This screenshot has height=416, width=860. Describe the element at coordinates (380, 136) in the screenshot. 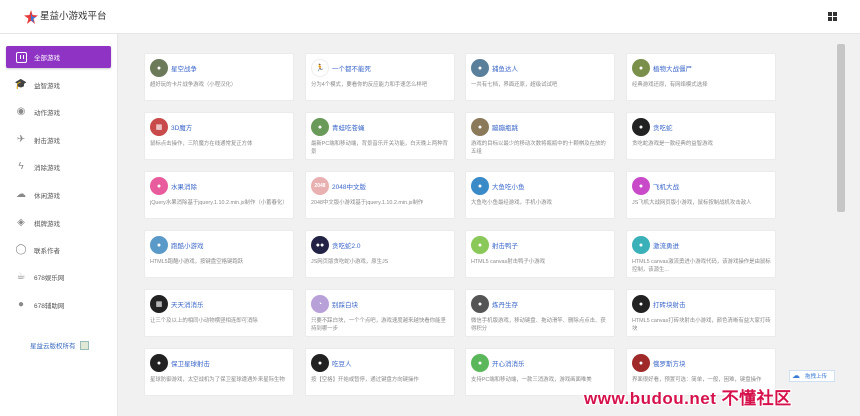

I see `game-card: ● 青蛙吃苍蝇 最新PC端和移动端，背景音乐开关功能，白天晚上两种背景` at that location.